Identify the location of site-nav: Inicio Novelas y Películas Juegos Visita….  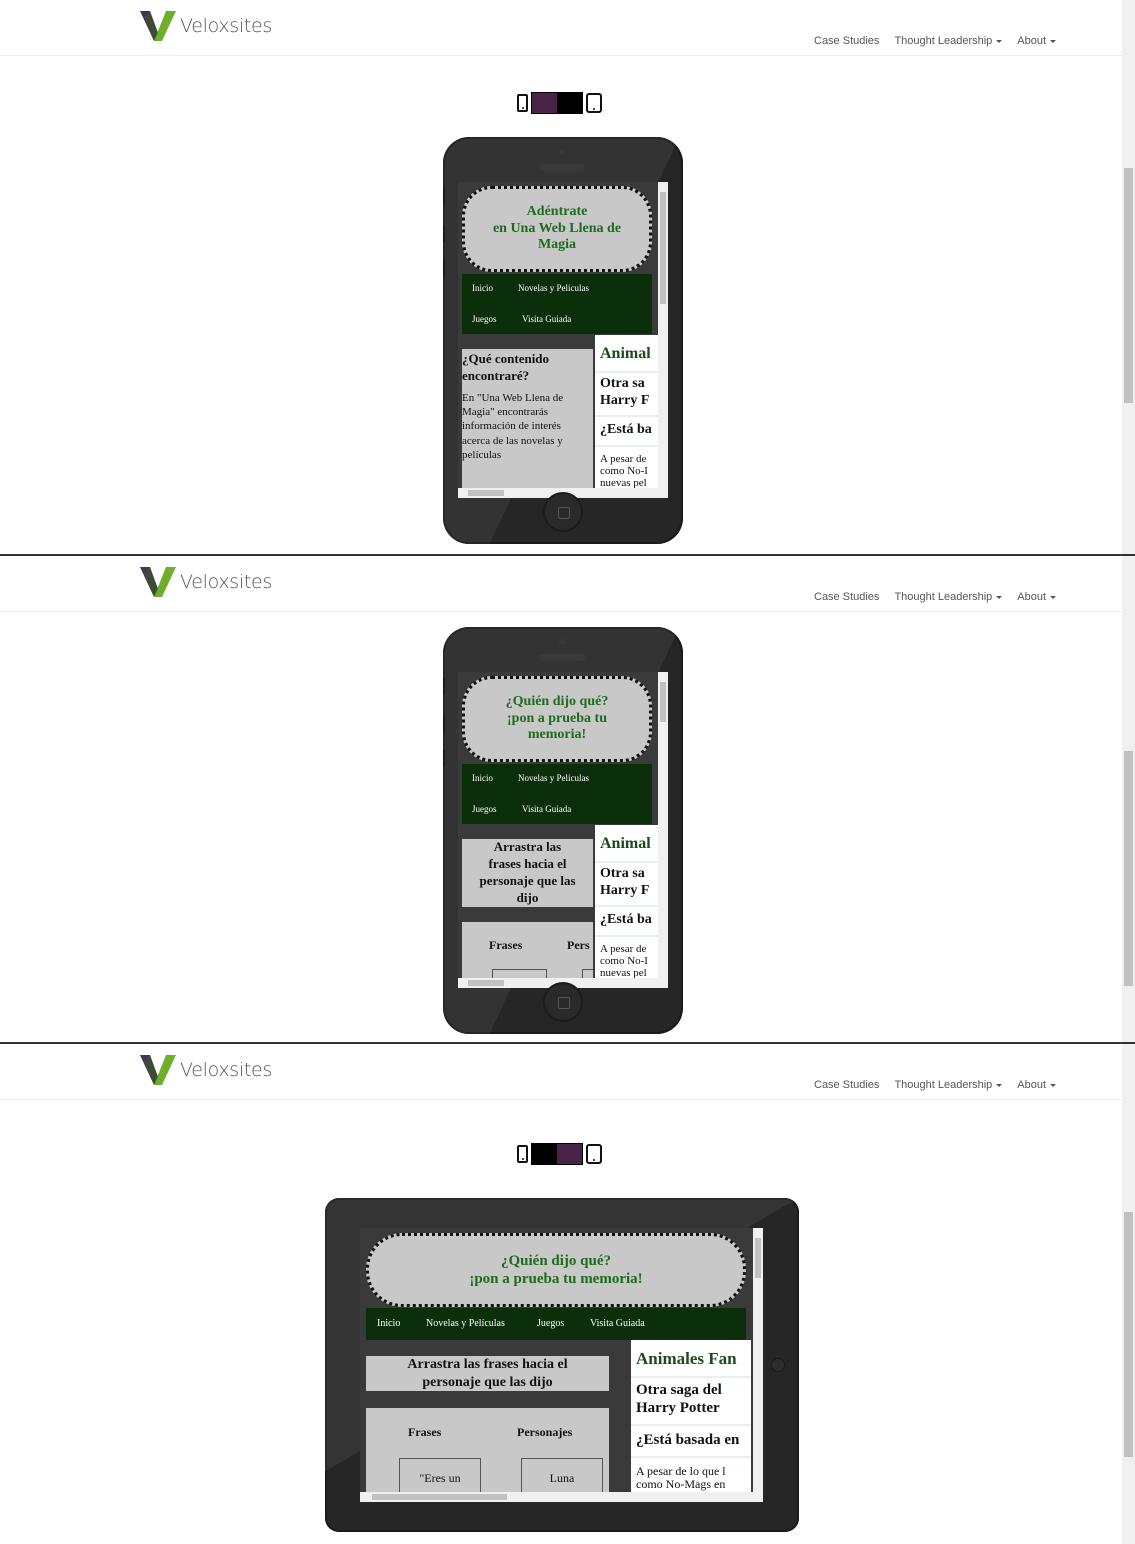
(556, 1324).